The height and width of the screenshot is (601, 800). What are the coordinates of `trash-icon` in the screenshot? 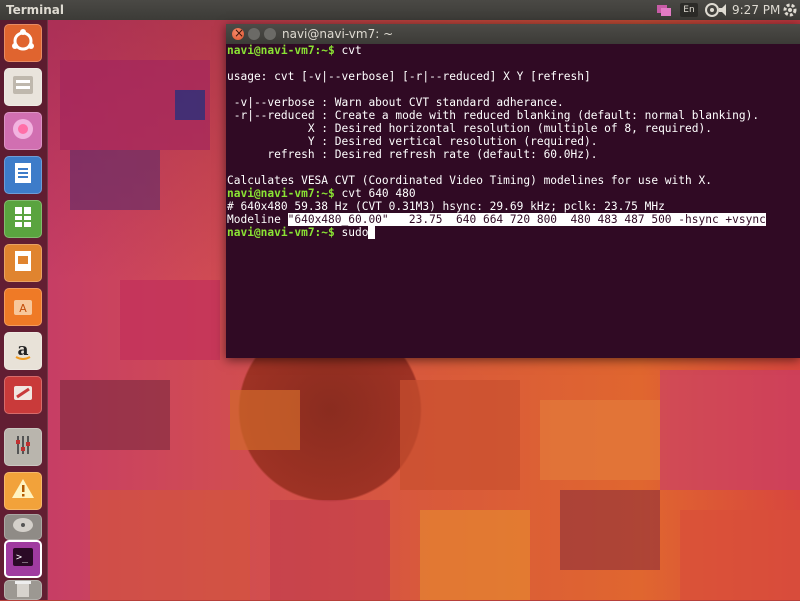 It's located at (23, 590).